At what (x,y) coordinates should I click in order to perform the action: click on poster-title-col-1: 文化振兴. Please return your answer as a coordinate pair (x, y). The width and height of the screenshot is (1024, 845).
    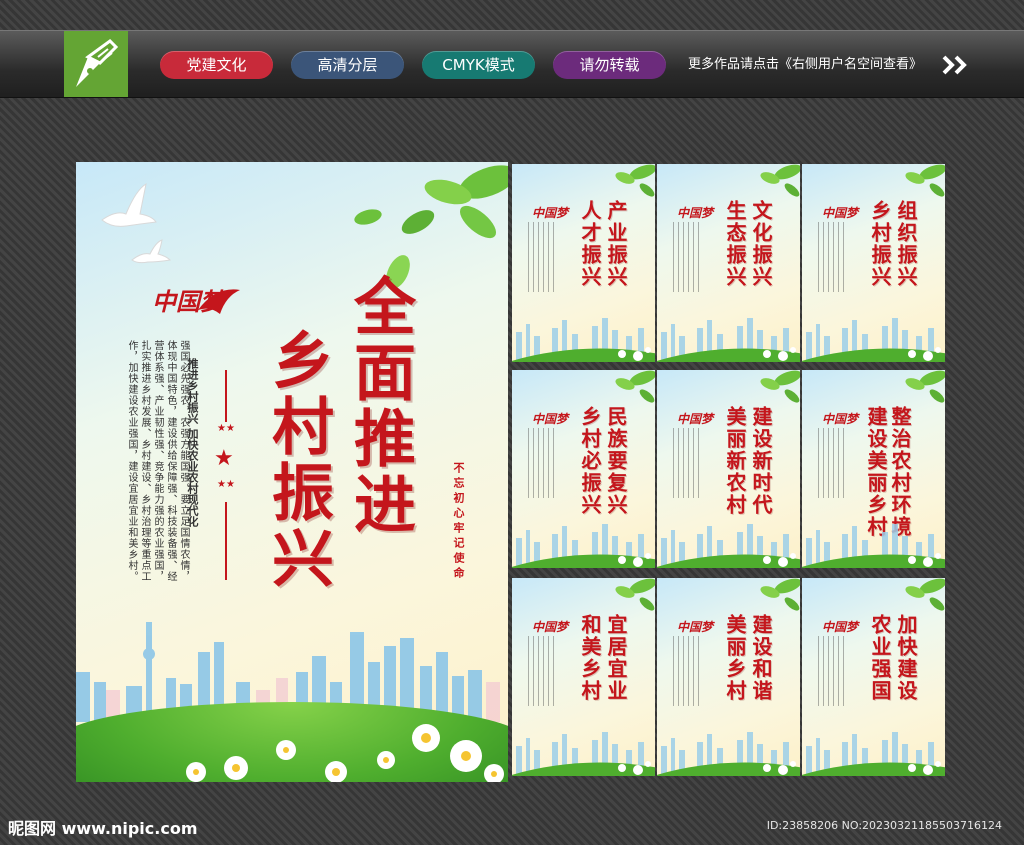
    Looking at the image, I should click on (761, 244).